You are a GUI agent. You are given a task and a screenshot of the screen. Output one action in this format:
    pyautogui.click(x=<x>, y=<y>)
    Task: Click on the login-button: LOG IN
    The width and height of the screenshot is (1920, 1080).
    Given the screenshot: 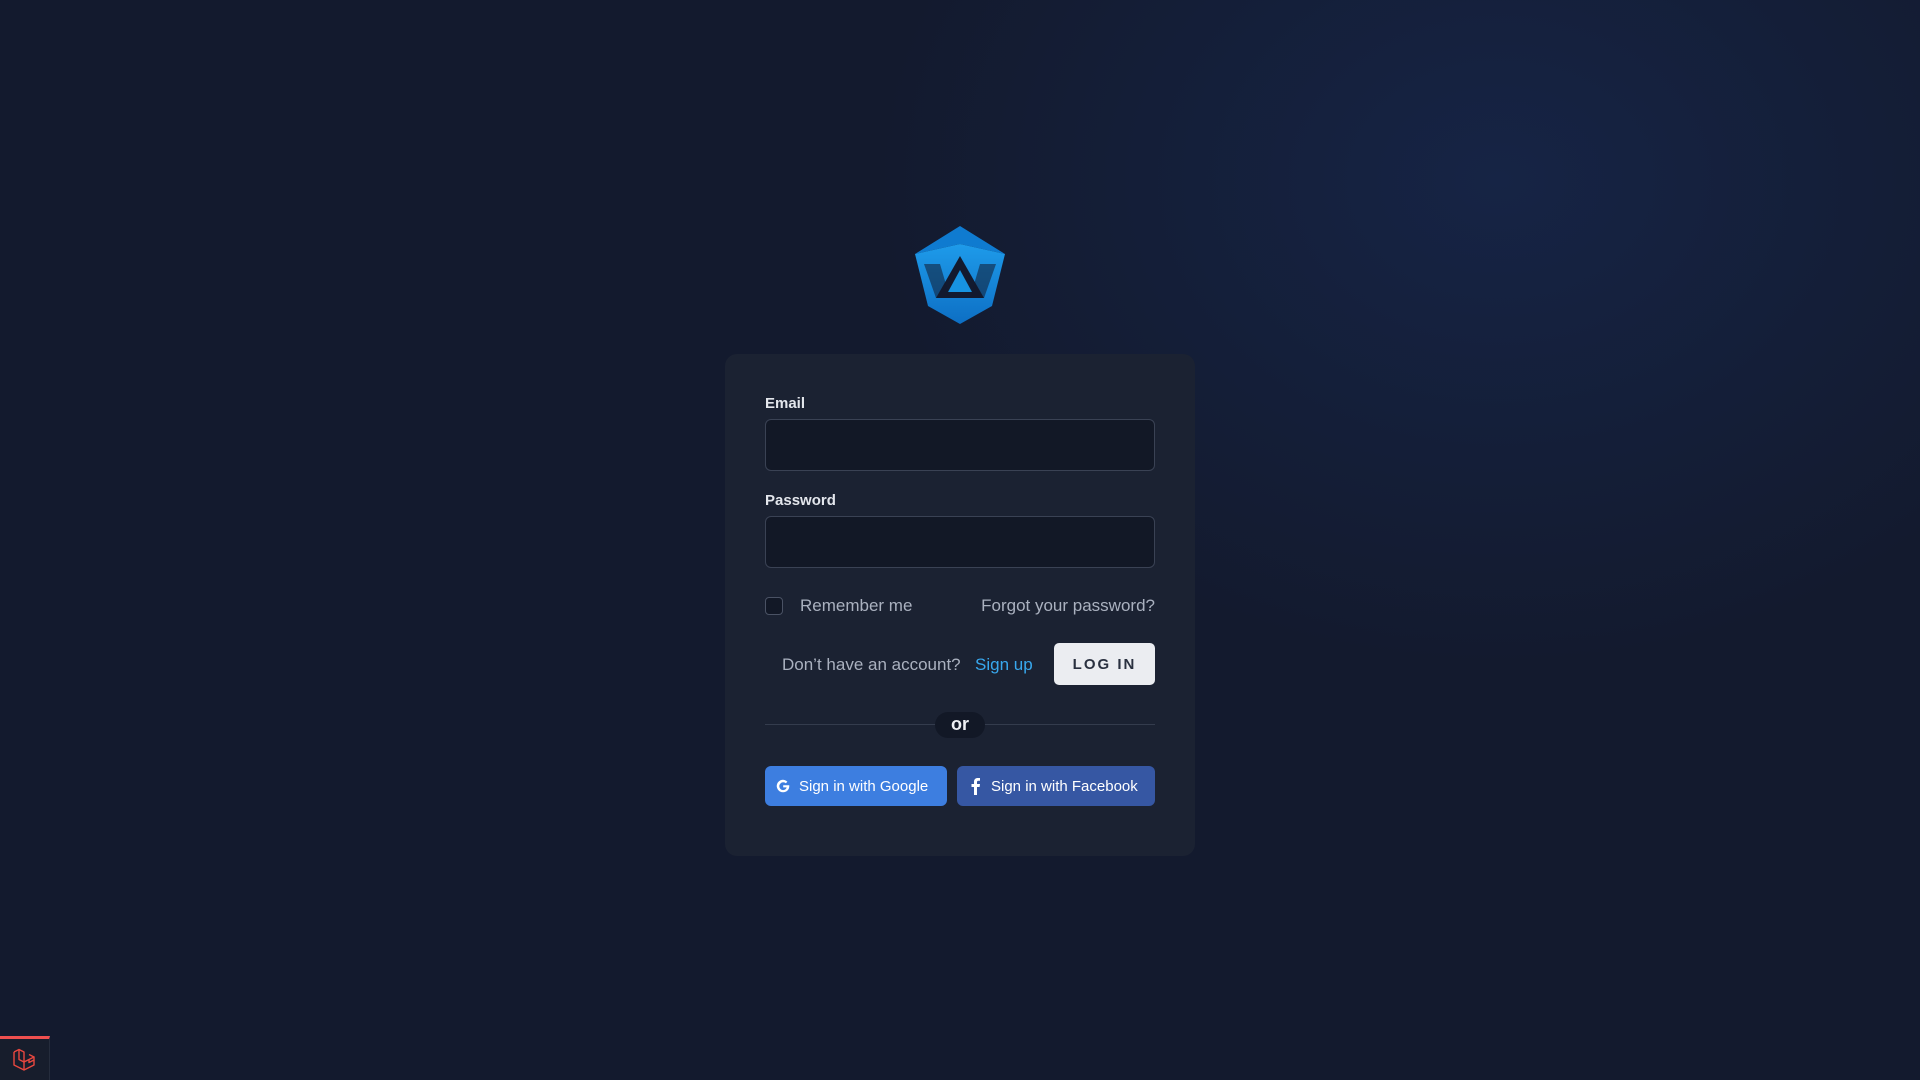 What is the action you would take?
    pyautogui.click(x=1104, y=664)
    